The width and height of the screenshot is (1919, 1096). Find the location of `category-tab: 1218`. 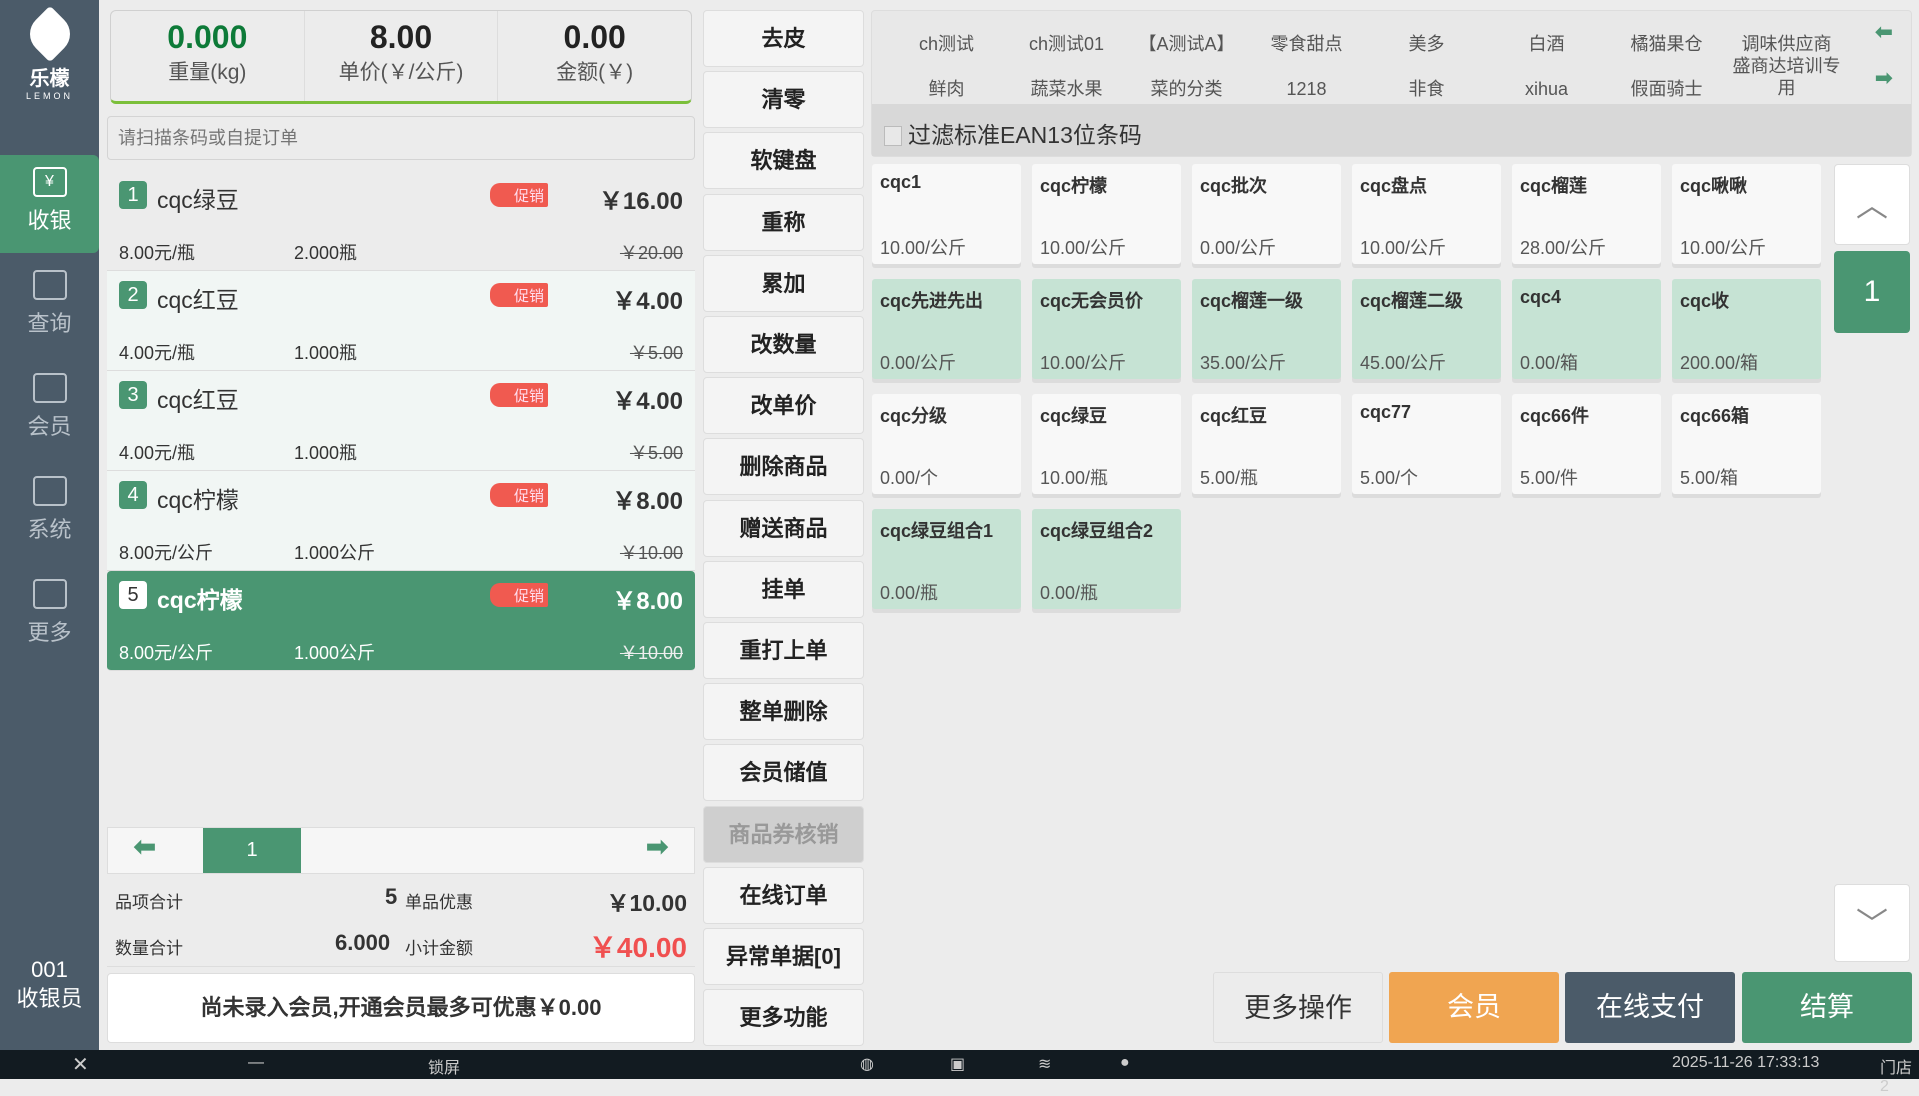

category-tab: 1218 is located at coordinates (1306, 89).